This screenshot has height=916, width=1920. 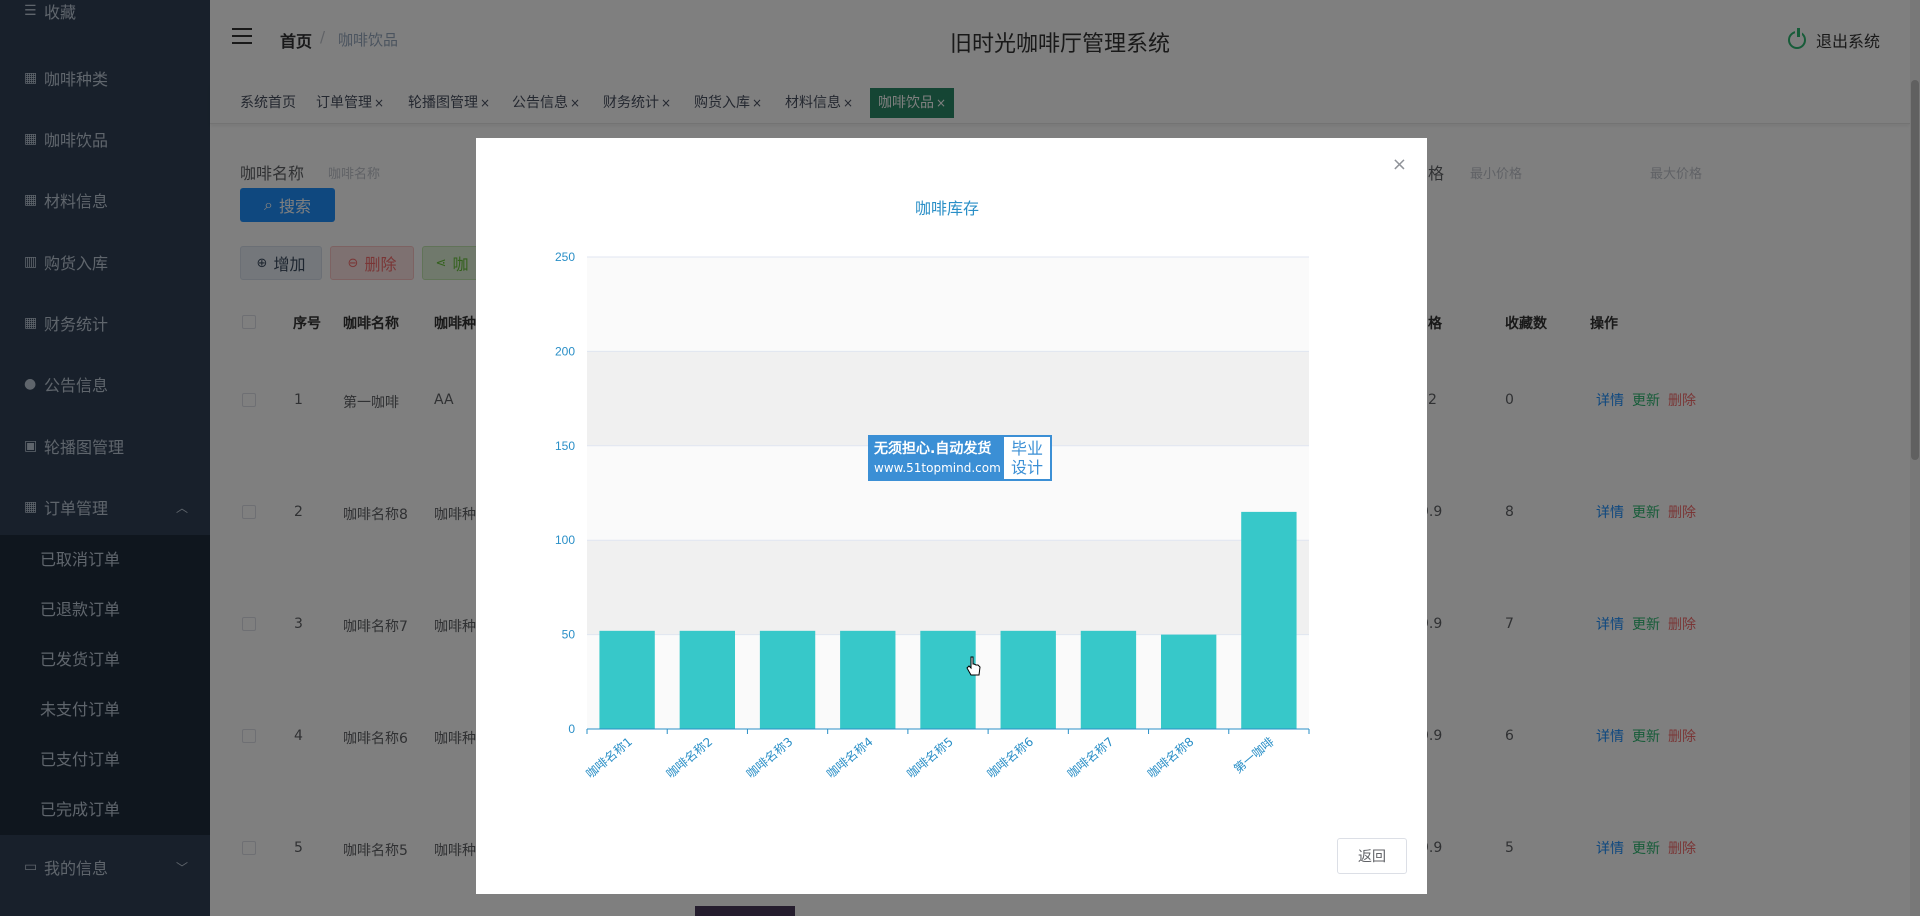 I want to click on x-tick-label: 咖啡名称8, so click(x=1170, y=757).